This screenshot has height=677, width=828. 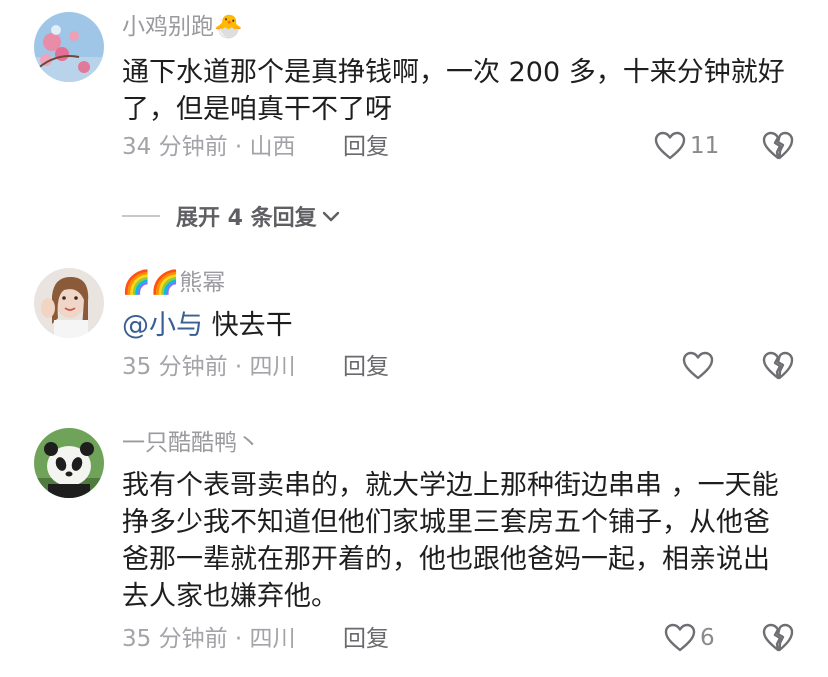 I want to click on like-count: 11, so click(x=705, y=146).